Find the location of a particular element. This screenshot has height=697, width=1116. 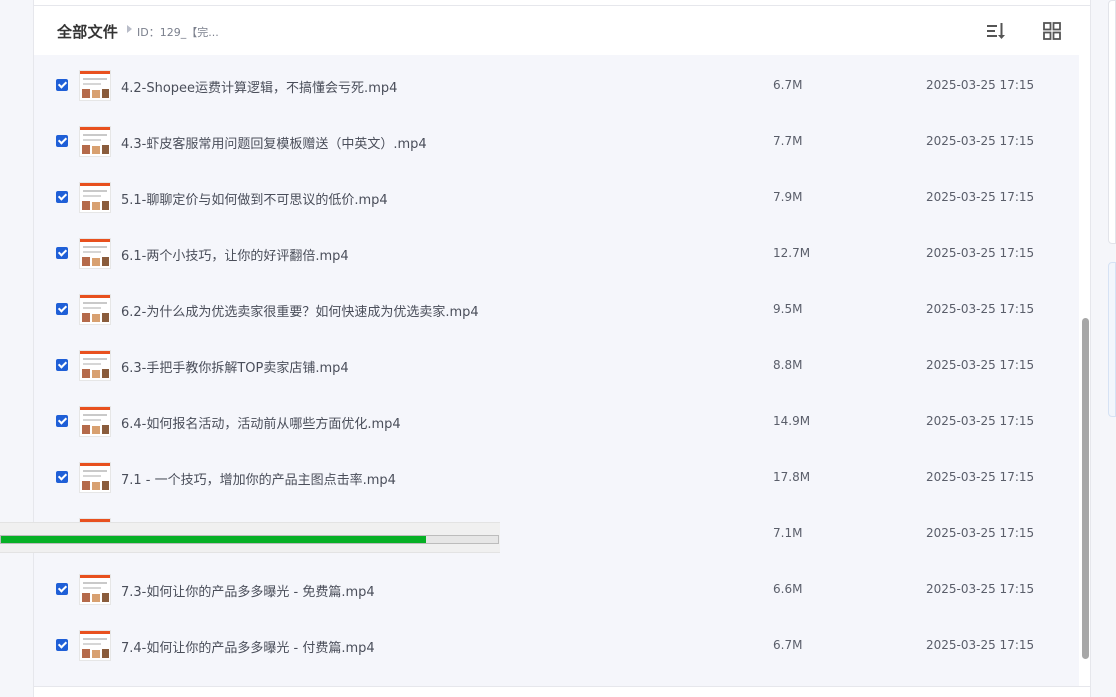

file-name: 6.1-两个小技巧，让你的好评翻倍.mp4 is located at coordinates (235, 254).